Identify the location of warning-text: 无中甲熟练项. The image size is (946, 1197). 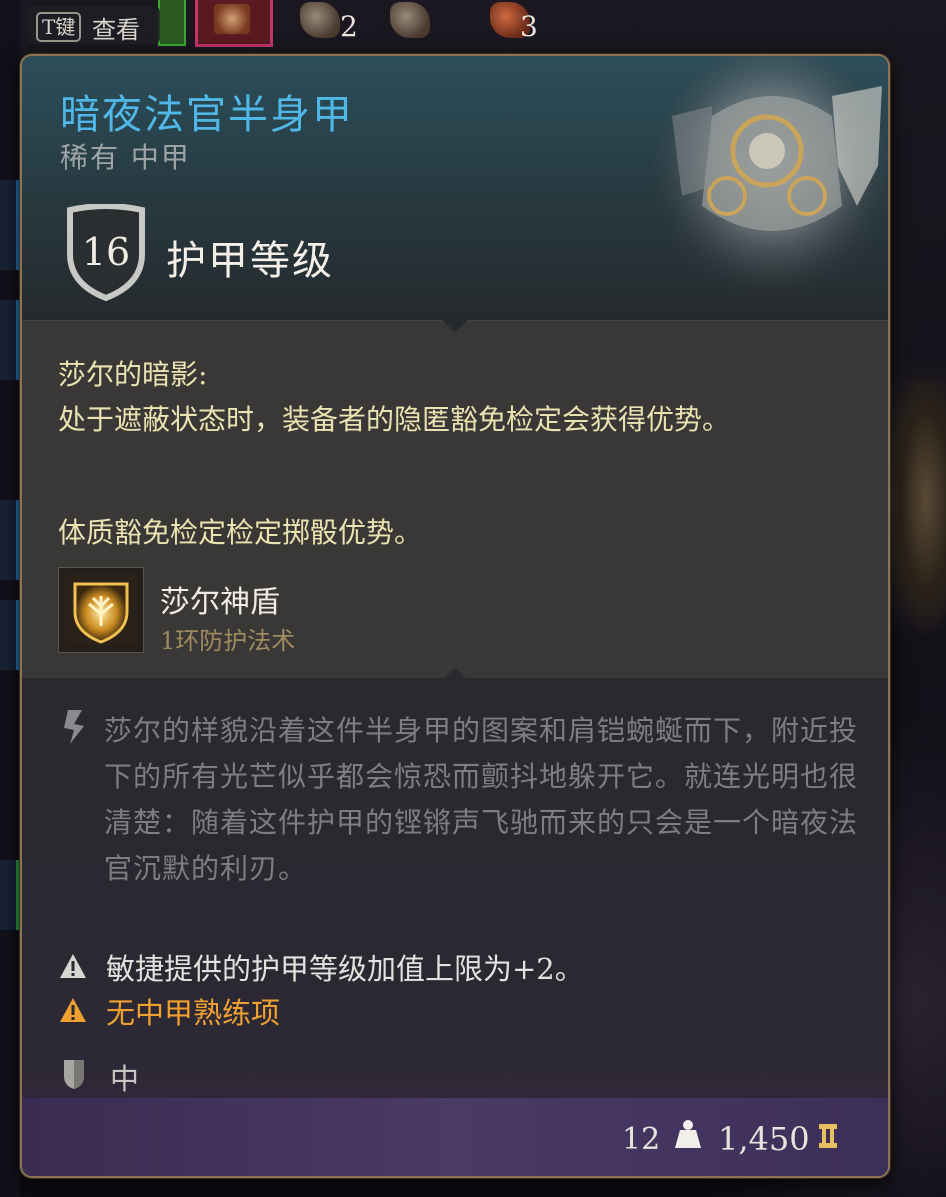
(193, 1013).